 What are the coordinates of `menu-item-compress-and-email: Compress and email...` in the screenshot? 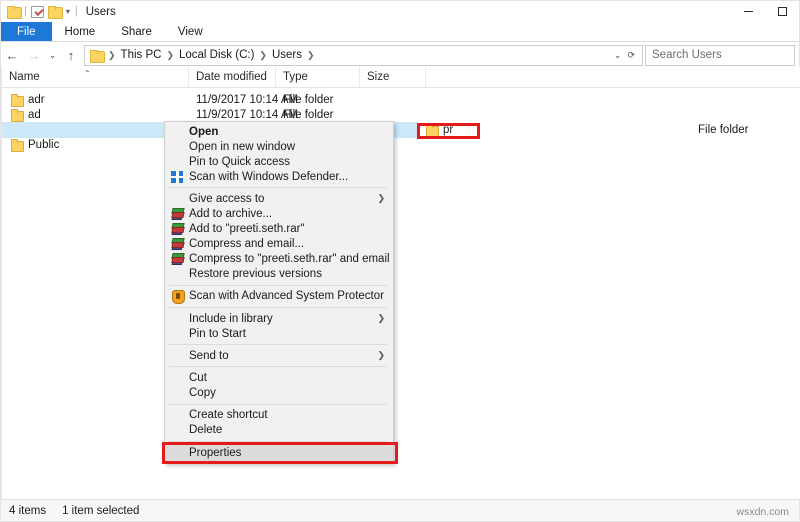 It's located at (279, 244).